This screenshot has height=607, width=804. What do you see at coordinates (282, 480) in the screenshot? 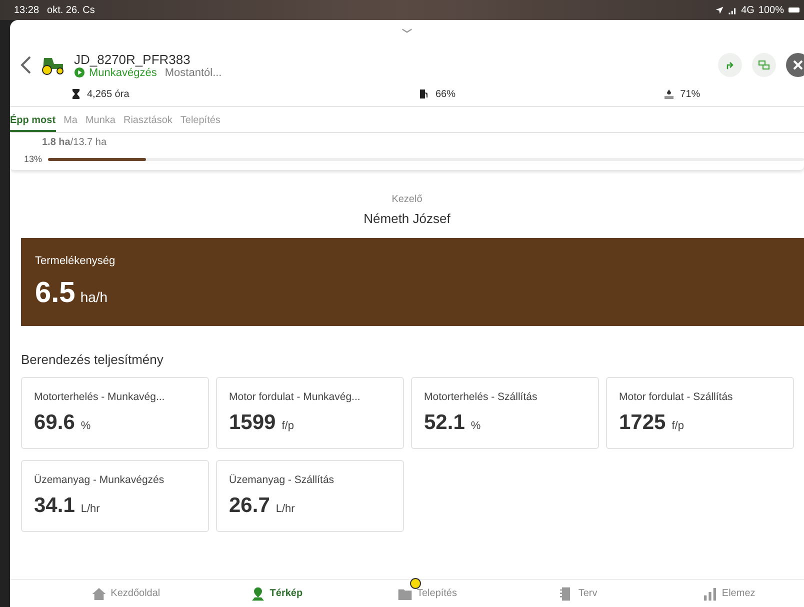
I see `metric-label: Üzemanyag - Szállítás` at bounding box center [282, 480].